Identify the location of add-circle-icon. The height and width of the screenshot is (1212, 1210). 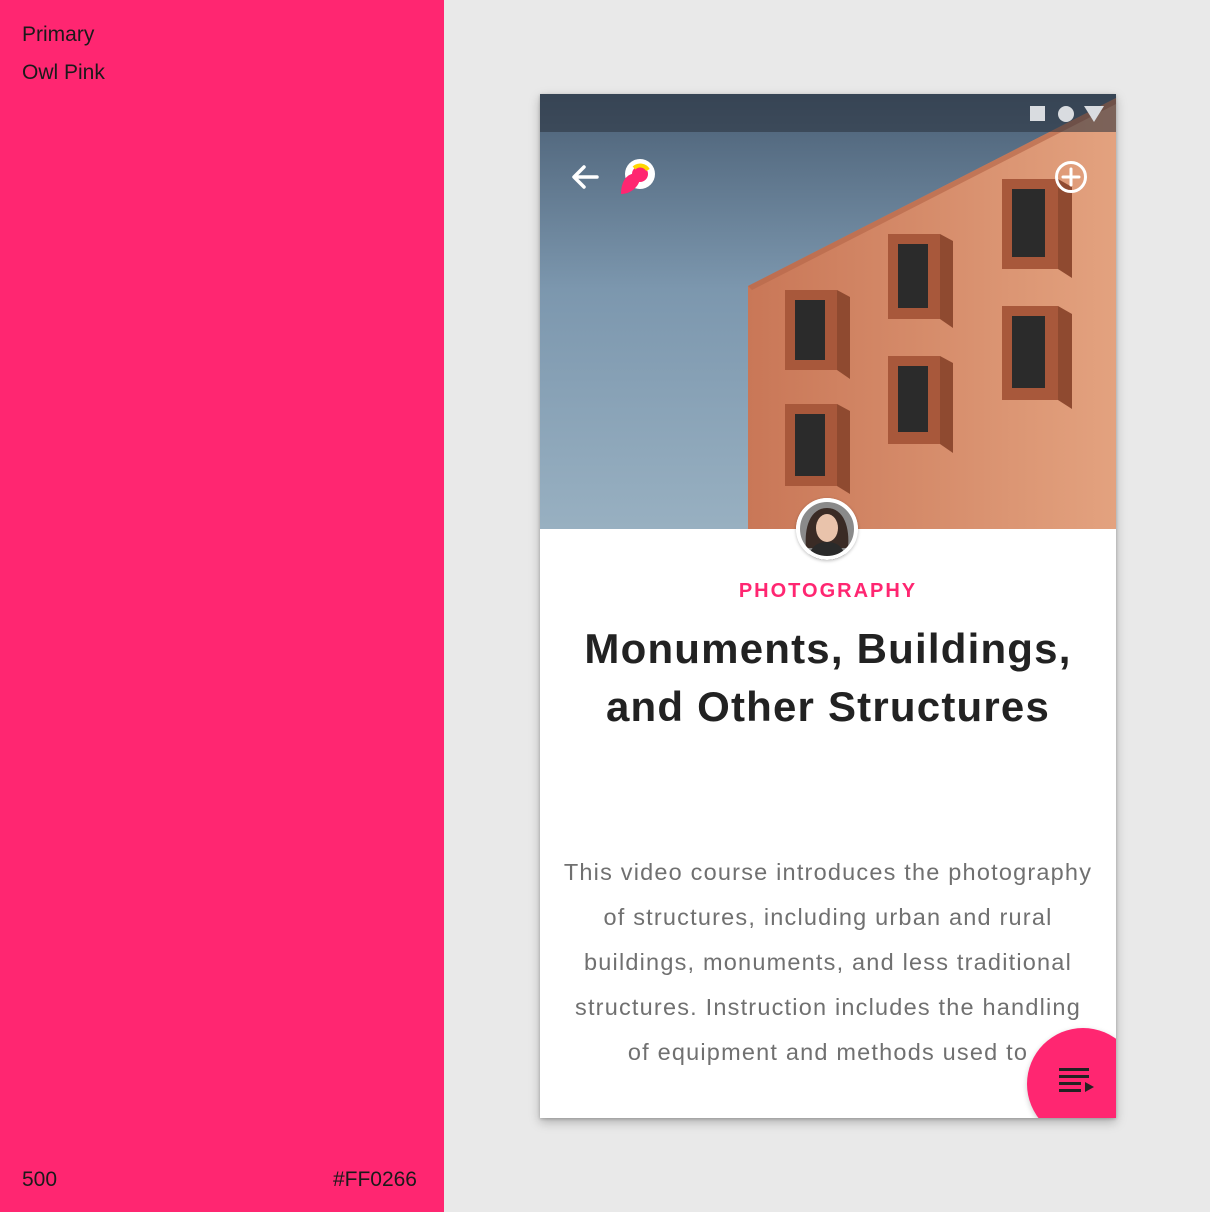
(1071, 177).